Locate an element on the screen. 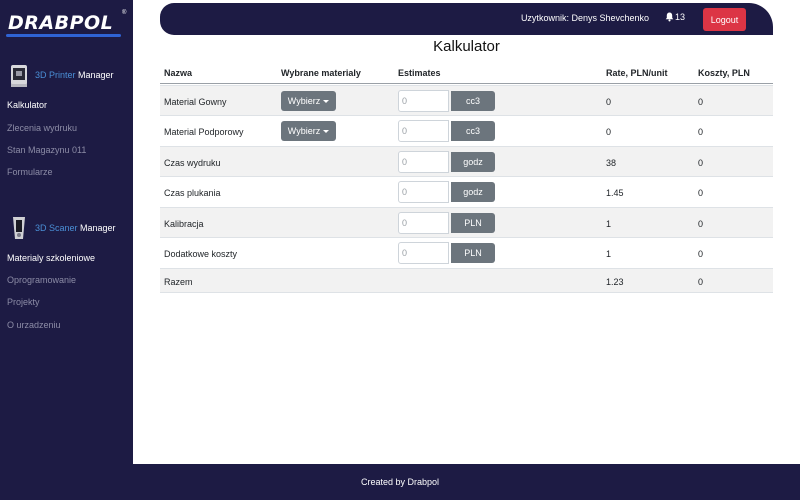  scanner-manager-label: Manager is located at coordinates (96, 228).